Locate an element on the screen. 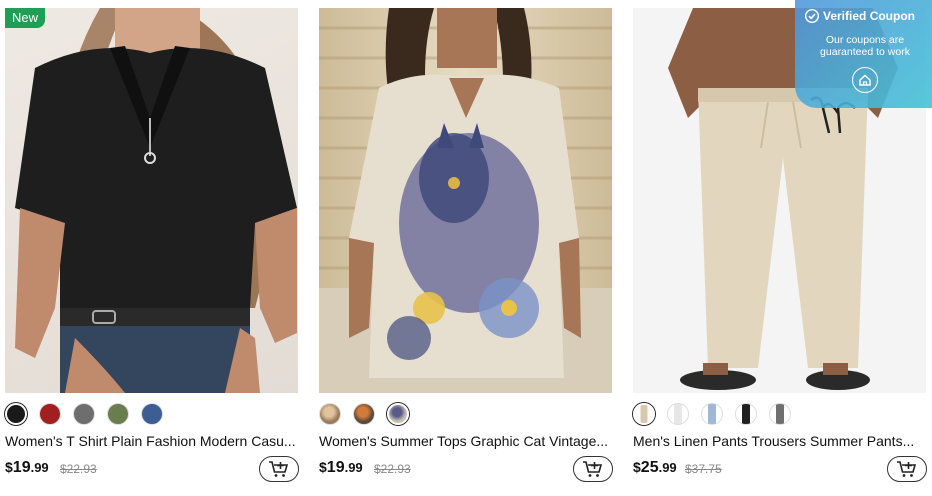 This screenshot has height=496, width=932. swatch-dark-pattern is located at coordinates (364, 414).